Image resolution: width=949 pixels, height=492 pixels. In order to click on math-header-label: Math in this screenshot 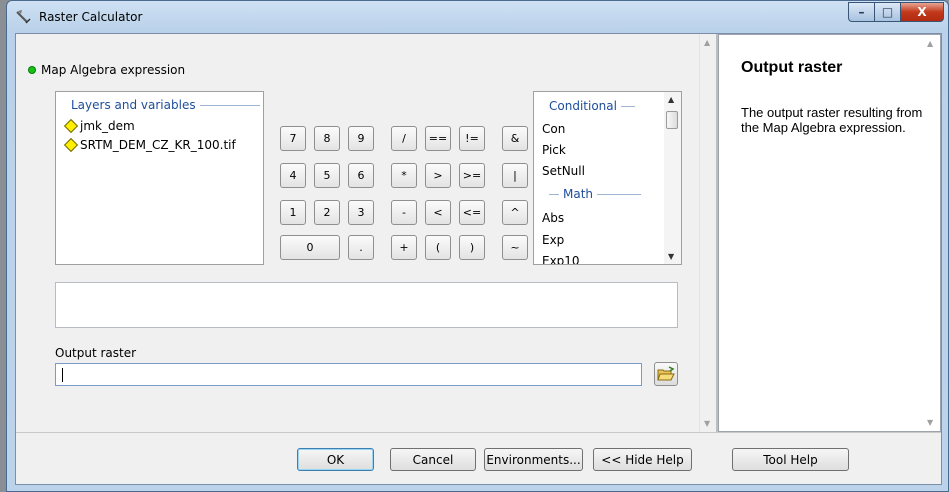, I will do `click(578, 194)`.